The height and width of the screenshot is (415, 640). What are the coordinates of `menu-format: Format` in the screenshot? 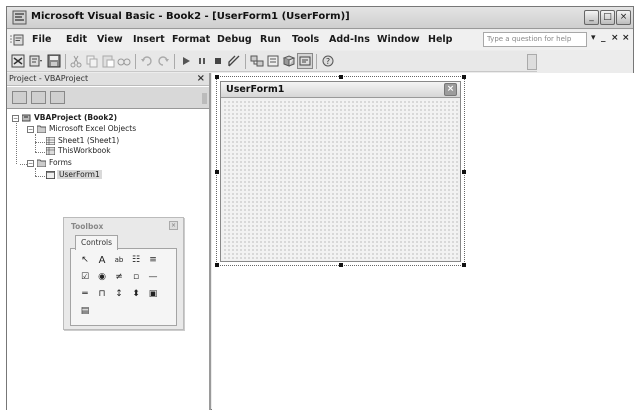 It's located at (191, 39).